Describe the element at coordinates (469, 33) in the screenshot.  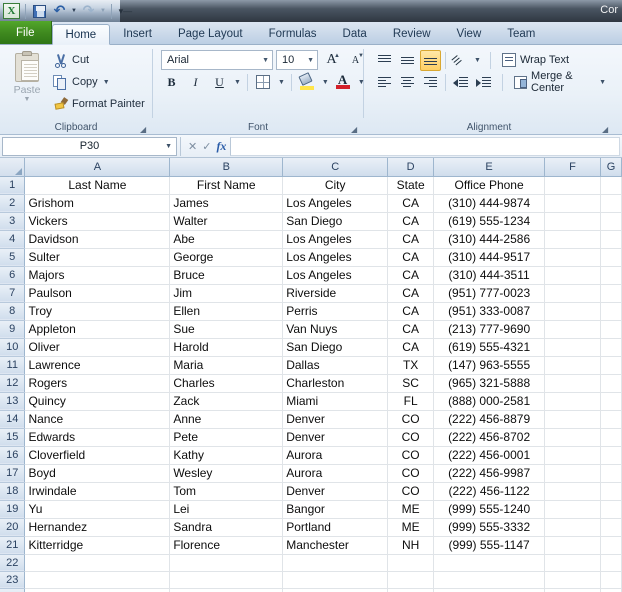
I see `tab-view: View` at that location.